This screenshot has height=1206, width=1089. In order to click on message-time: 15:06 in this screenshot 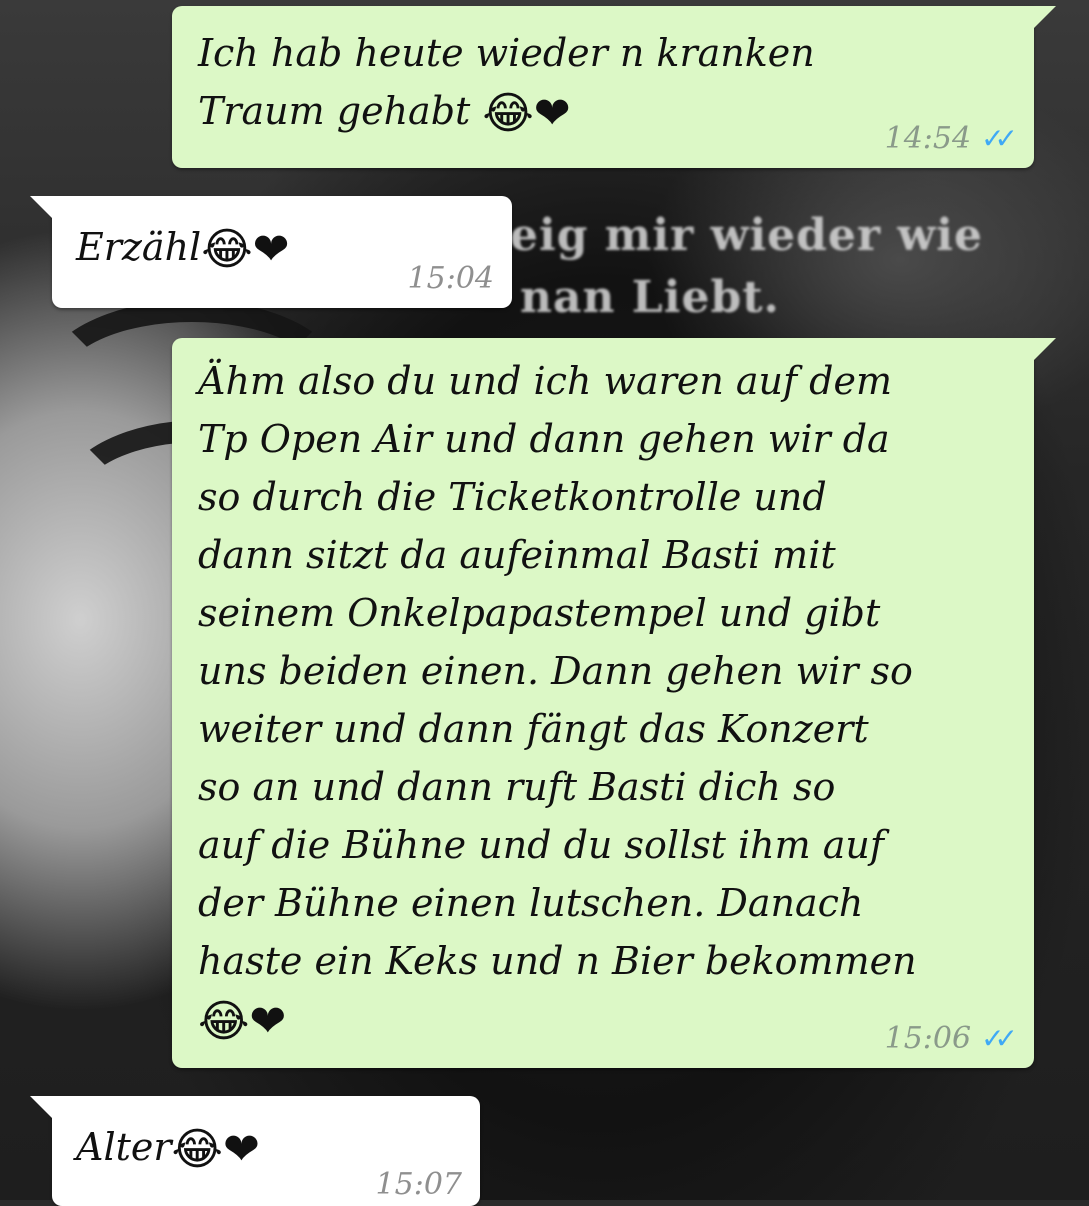, I will do `click(928, 1038)`.